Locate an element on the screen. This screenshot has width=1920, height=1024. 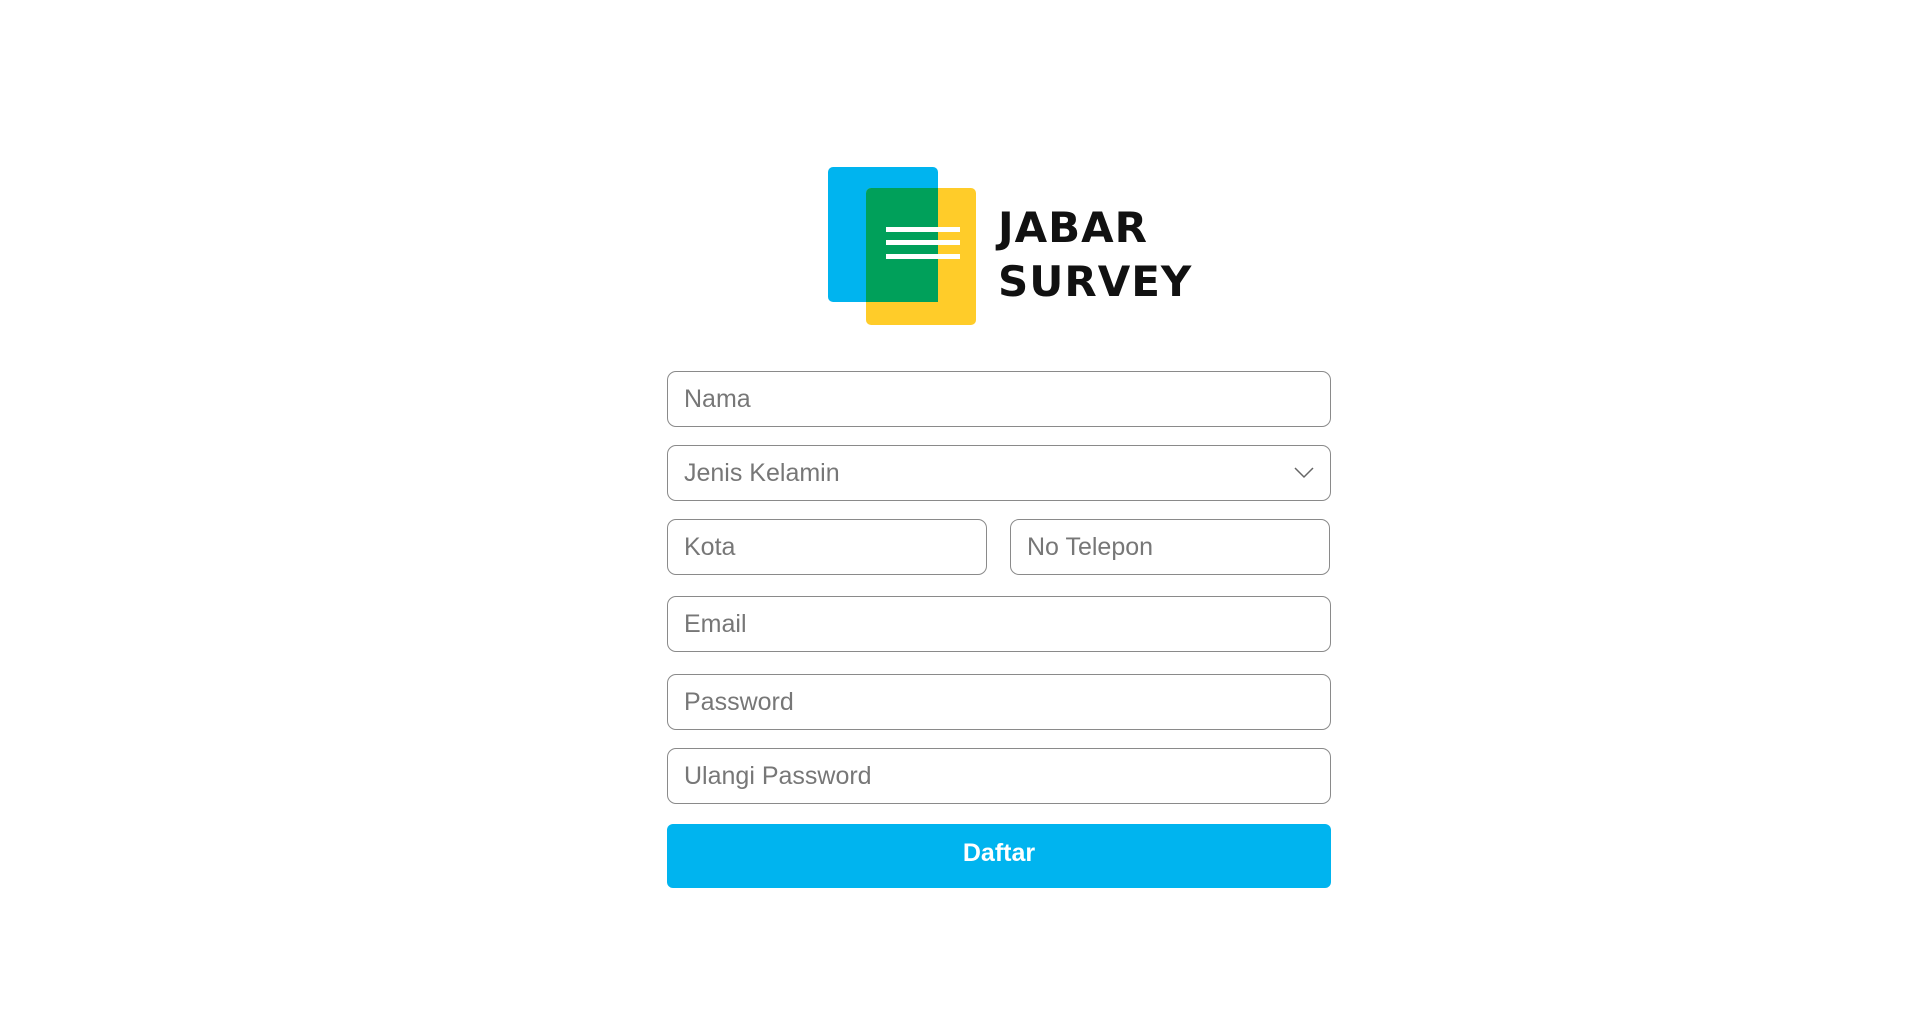
repeat-password-field is located at coordinates (999, 776).